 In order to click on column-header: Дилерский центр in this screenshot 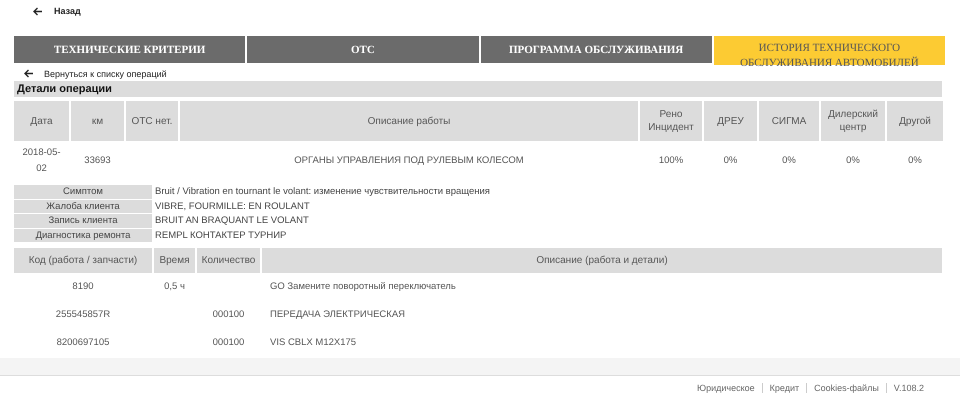, I will do `click(853, 121)`.